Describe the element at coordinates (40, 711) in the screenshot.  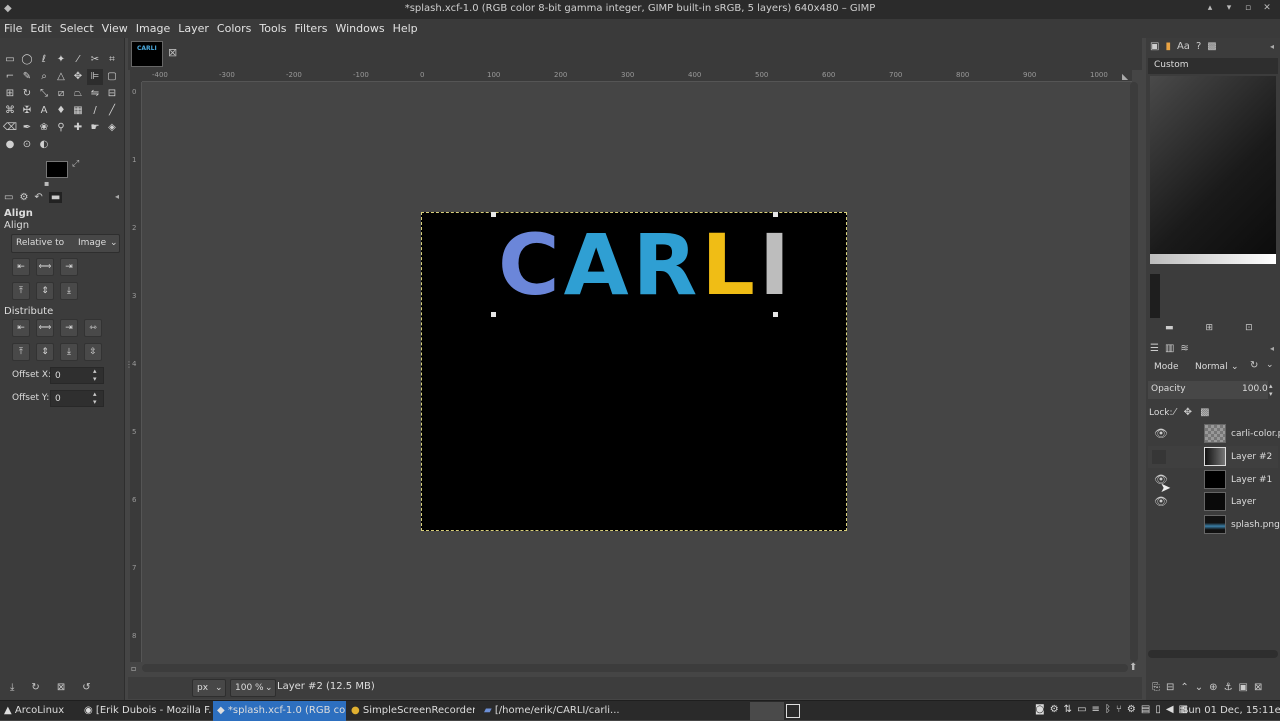
I see `start-menu: ▲ ArcoLinux` at that location.